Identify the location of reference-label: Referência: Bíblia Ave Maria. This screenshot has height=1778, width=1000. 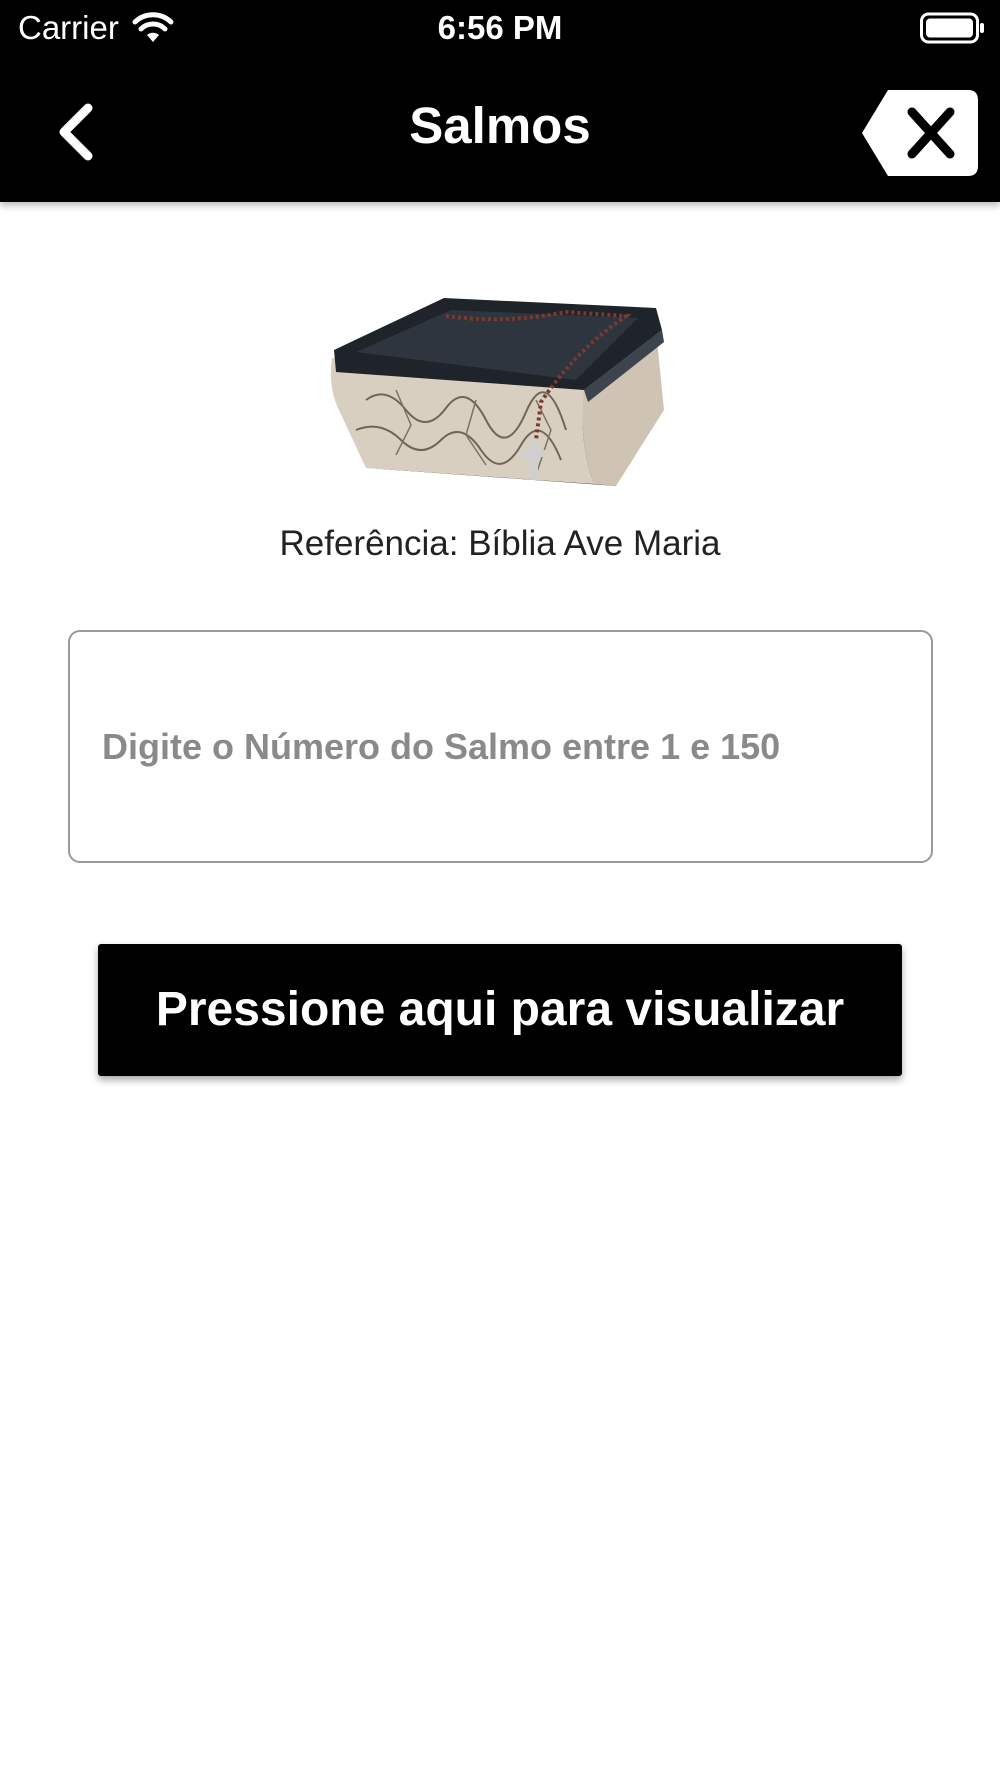
(500, 543).